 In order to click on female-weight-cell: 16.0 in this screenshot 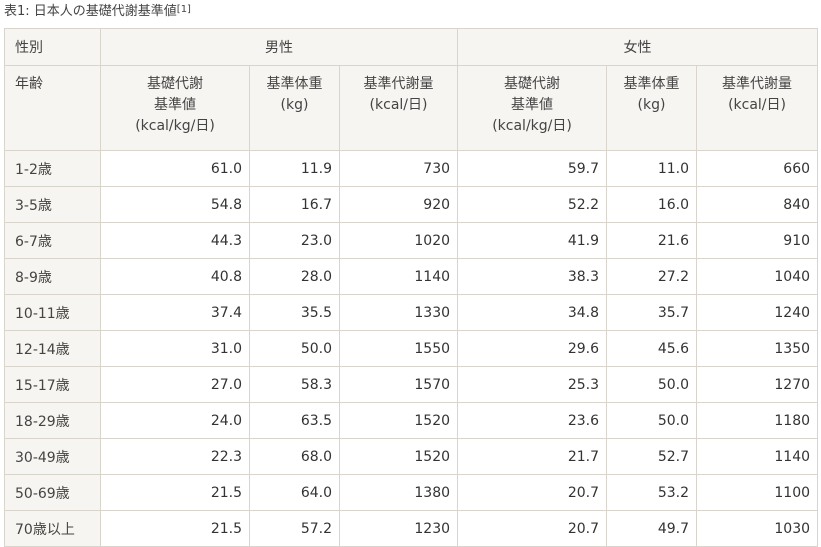, I will do `click(652, 204)`.